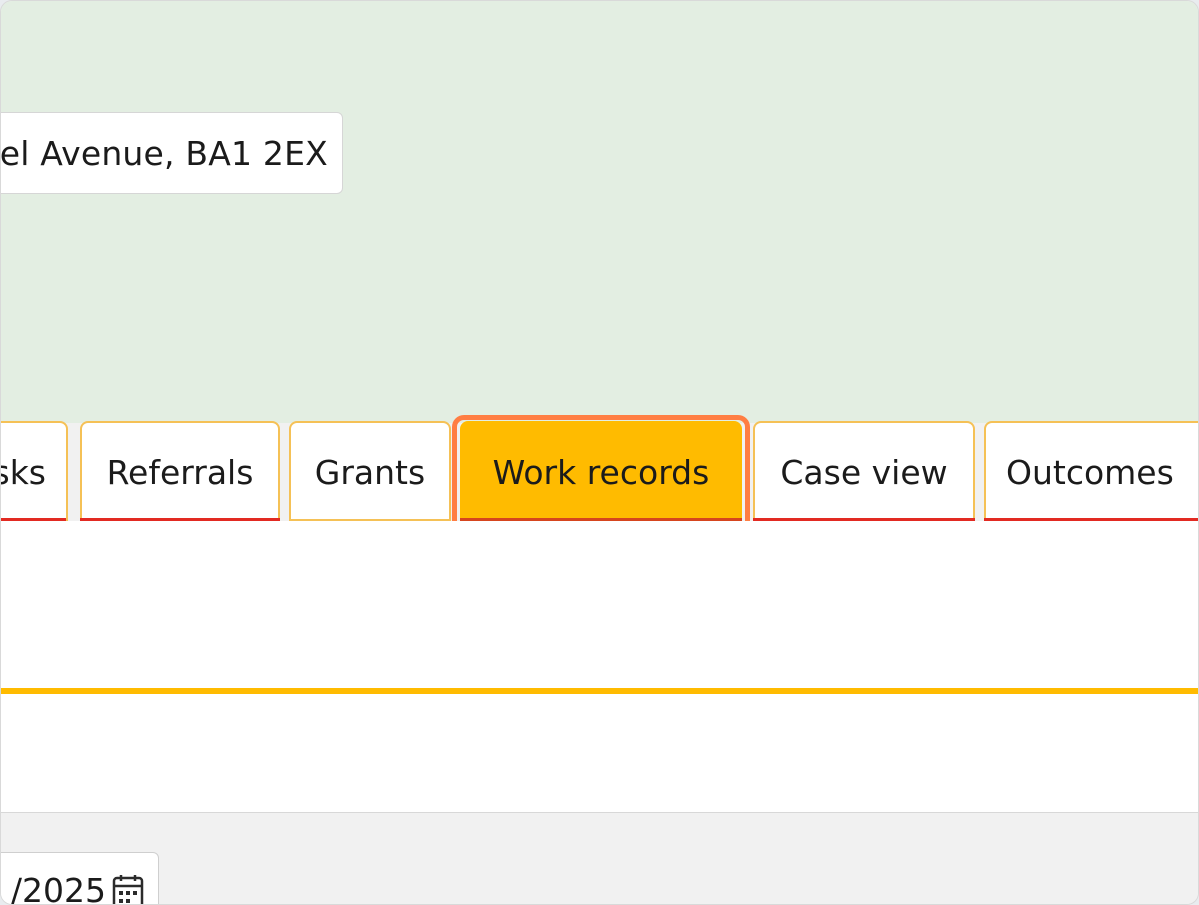 The height and width of the screenshot is (905, 1199). I want to click on tab-label: Referrals, so click(180, 472).